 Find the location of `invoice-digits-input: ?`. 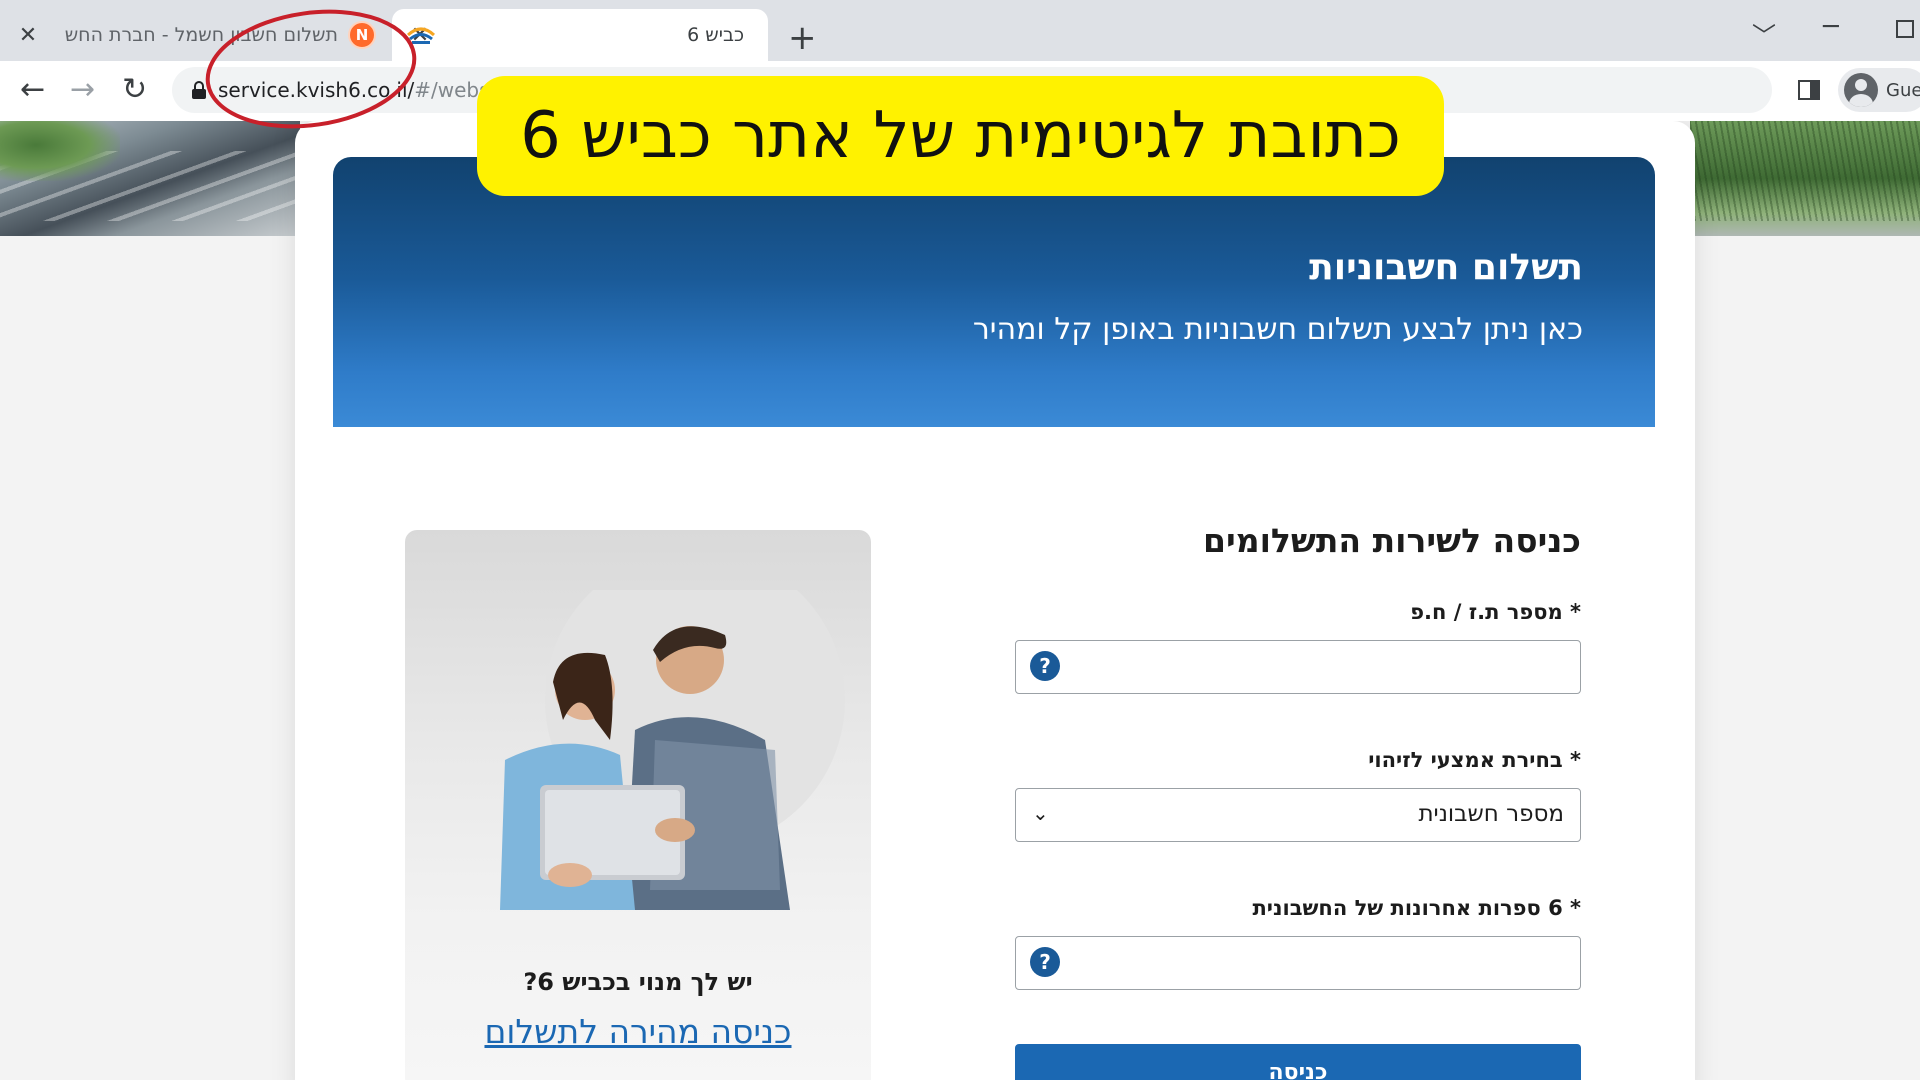

invoice-digits-input: ? is located at coordinates (1298, 963).